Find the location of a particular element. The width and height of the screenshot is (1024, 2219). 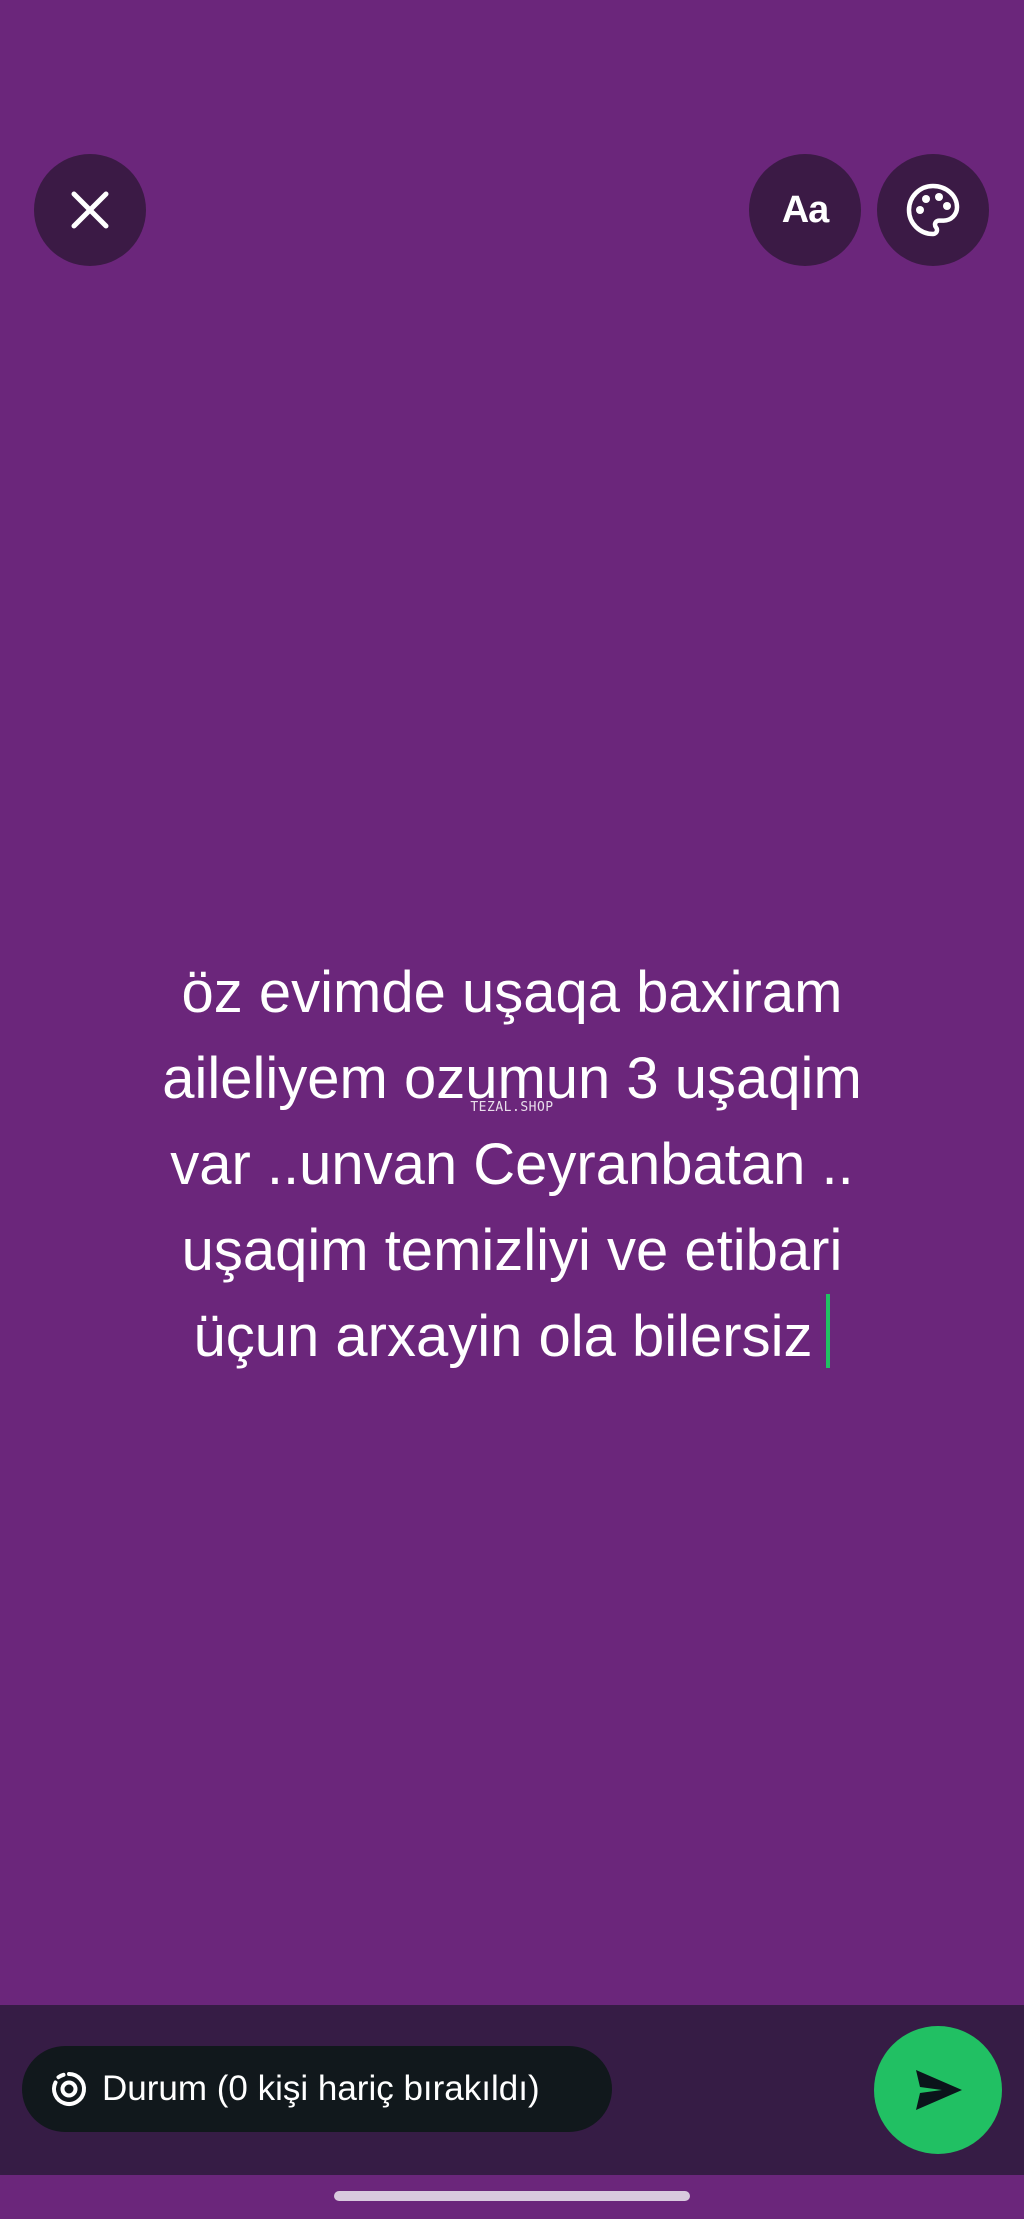

background-color-button is located at coordinates (933, 210).